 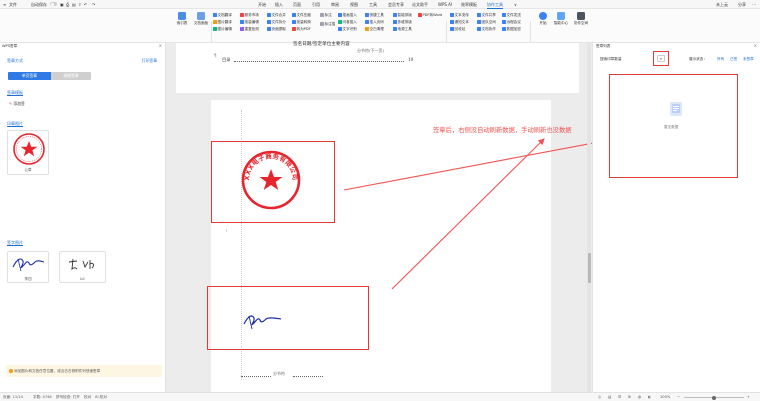 What do you see at coordinates (754, 4) in the screenshot?
I see `more-options-icon: ⋯` at bounding box center [754, 4].